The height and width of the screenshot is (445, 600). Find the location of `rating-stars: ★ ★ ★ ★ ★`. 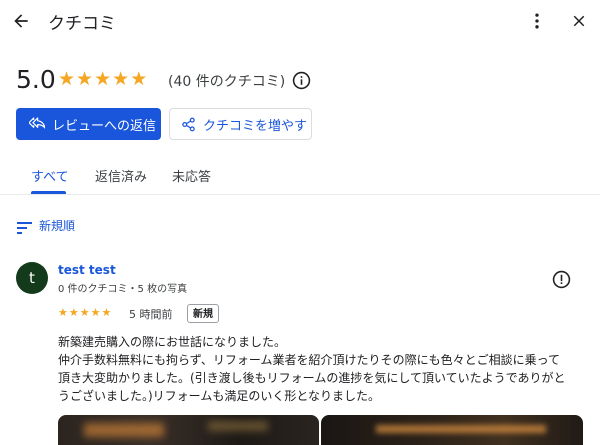

rating-stars: ★ ★ ★ ★ ★ is located at coordinates (102, 79).